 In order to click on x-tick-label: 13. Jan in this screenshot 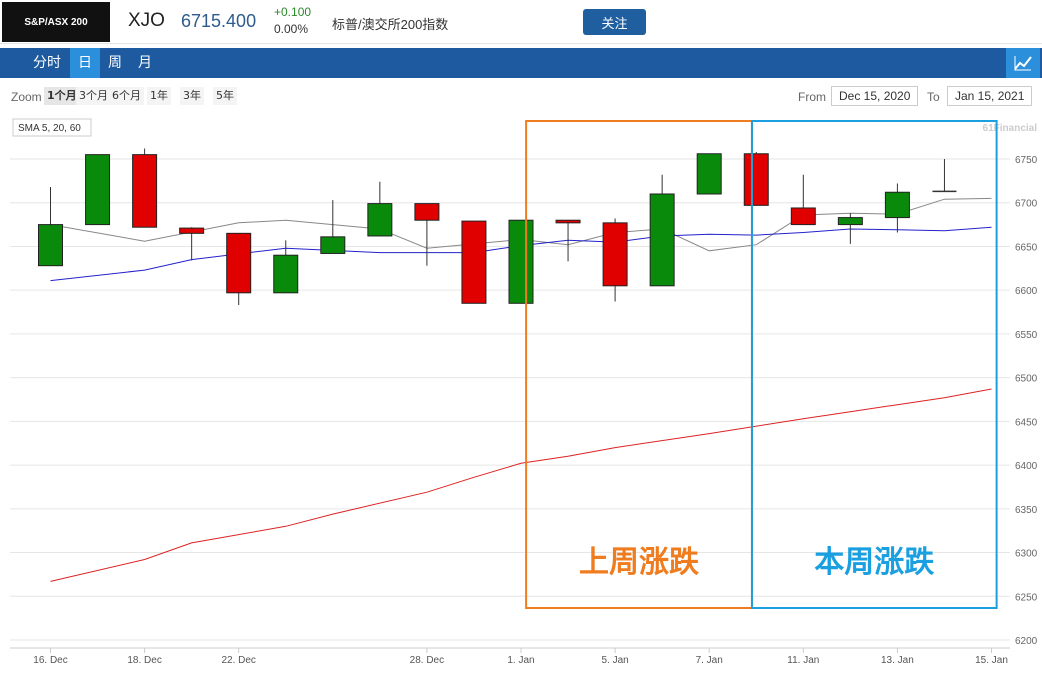, I will do `click(897, 660)`.